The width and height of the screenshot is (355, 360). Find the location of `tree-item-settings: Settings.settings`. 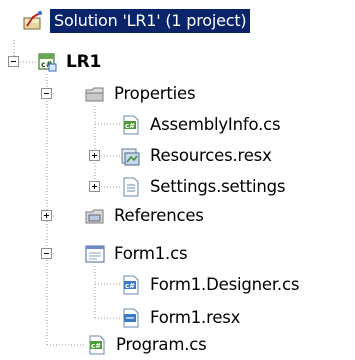

tree-item-settings: Settings.settings is located at coordinates (203, 187).